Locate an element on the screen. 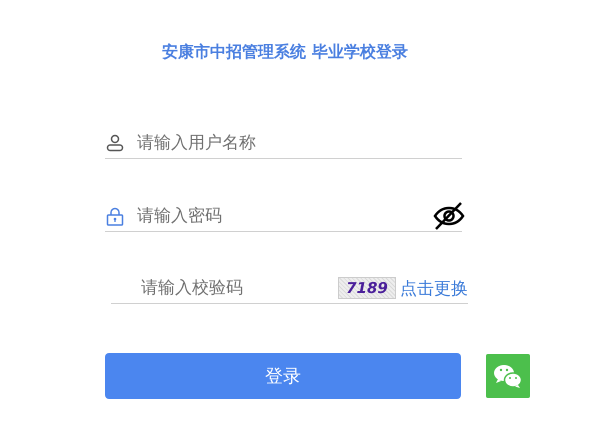 The height and width of the screenshot is (429, 599). login-button: 登录 is located at coordinates (283, 376).